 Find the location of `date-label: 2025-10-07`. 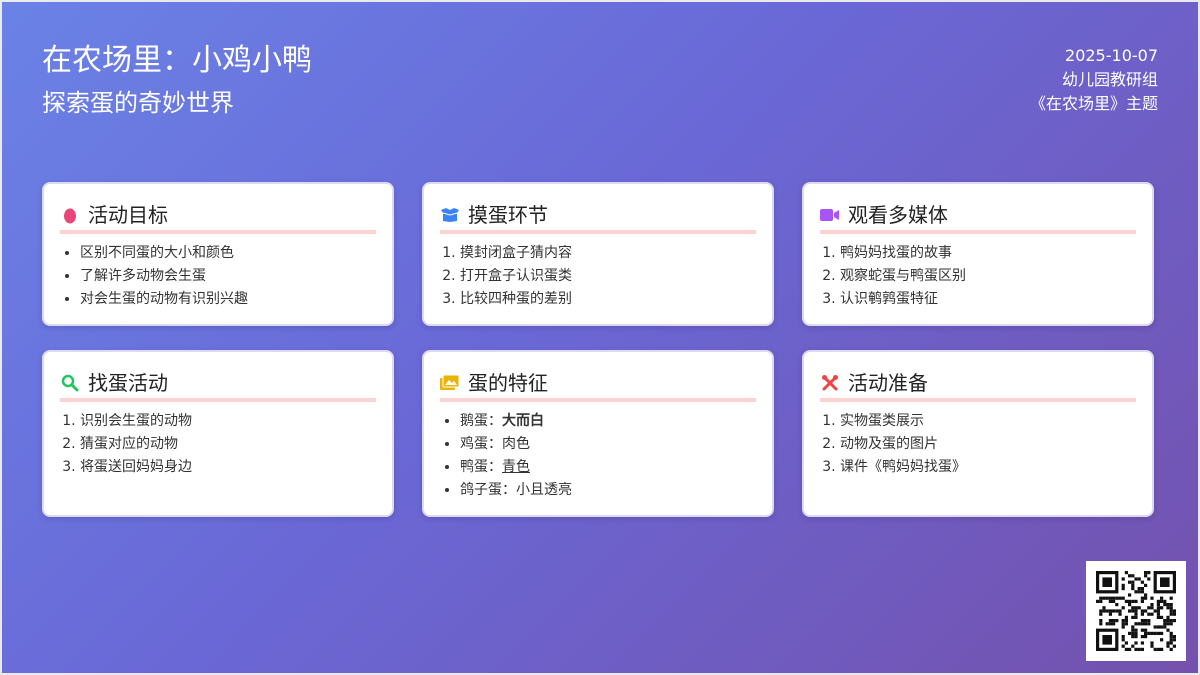

date-label: 2025-10-07 is located at coordinates (1111, 55).